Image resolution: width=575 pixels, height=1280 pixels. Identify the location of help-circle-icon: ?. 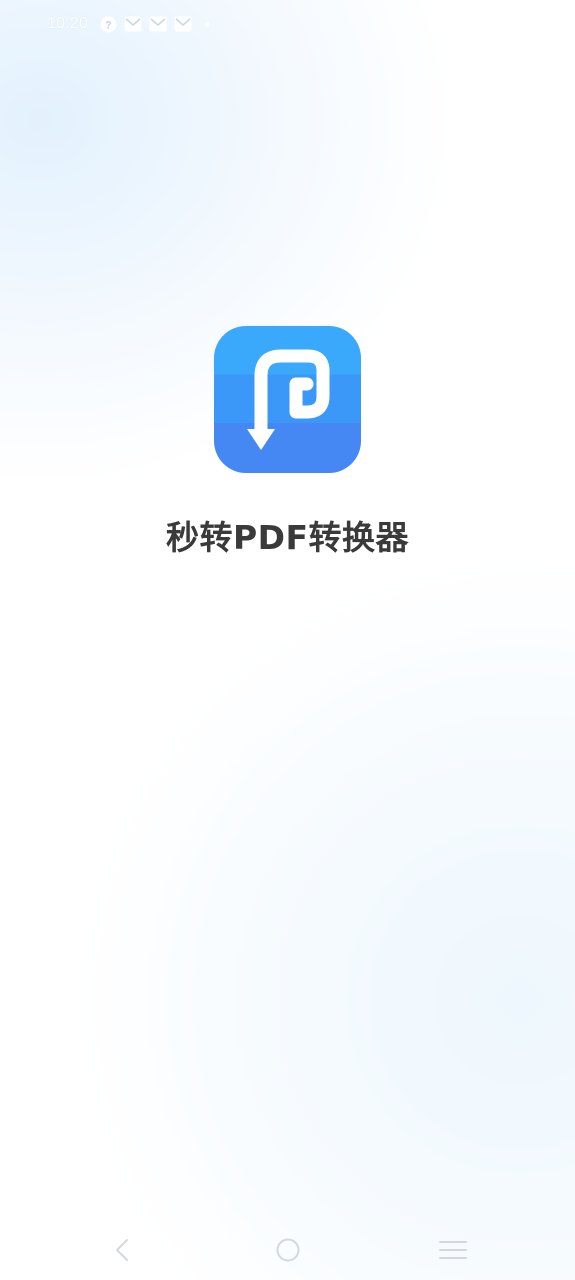
(108, 24).